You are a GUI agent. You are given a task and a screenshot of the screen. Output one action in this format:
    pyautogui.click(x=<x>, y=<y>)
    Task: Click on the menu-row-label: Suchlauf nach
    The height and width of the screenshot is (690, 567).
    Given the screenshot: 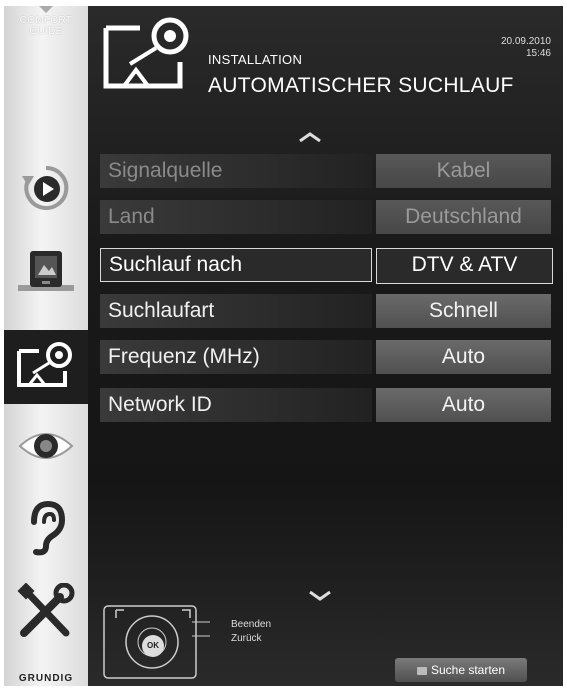 What is the action you would take?
    pyautogui.click(x=236, y=265)
    